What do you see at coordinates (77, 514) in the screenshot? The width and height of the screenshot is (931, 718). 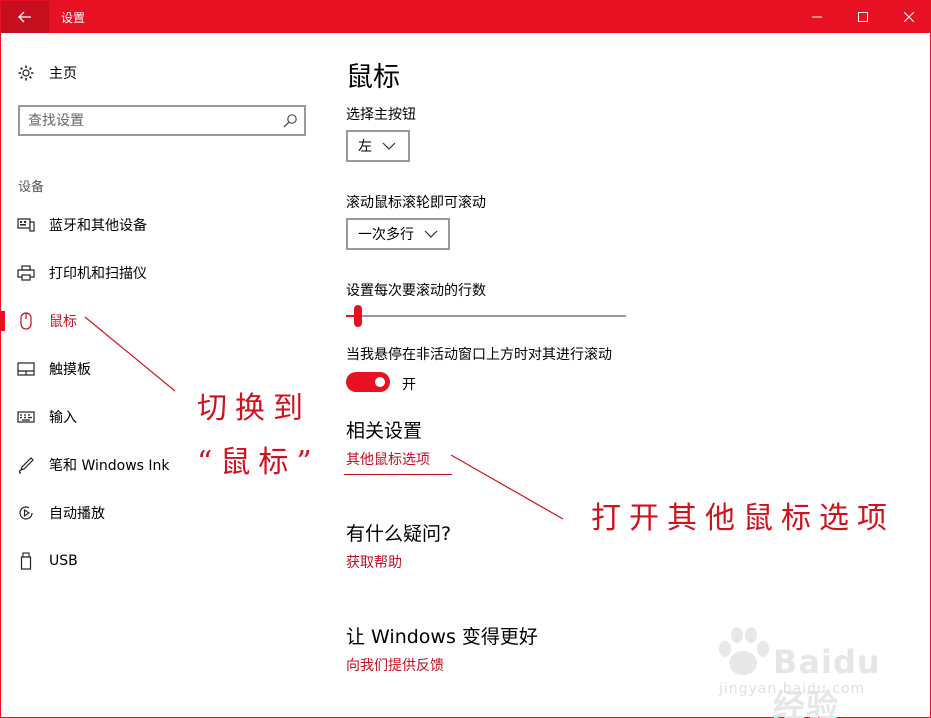 I see `sidebar-item-label: 自动播放` at bounding box center [77, 514].